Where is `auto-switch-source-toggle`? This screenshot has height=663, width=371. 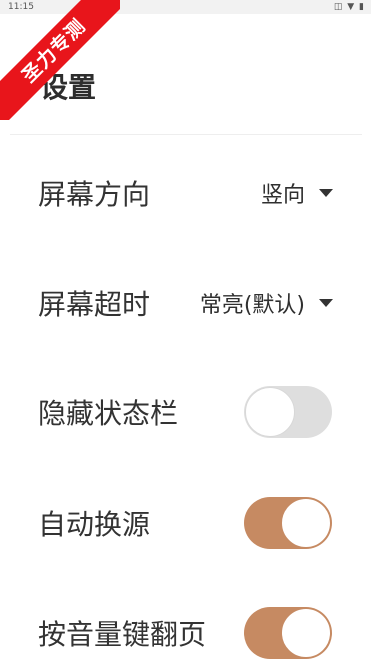 auto-switch-source-toggle is located at coordinates (288, 523).